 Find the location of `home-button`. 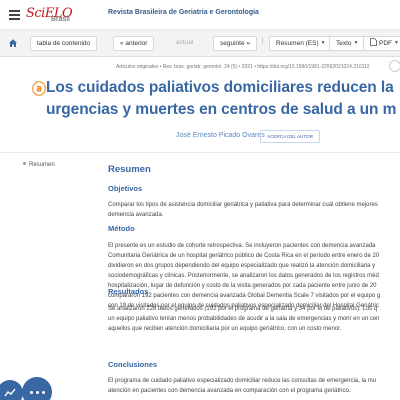

home-button is located at coordinates (13, 43).